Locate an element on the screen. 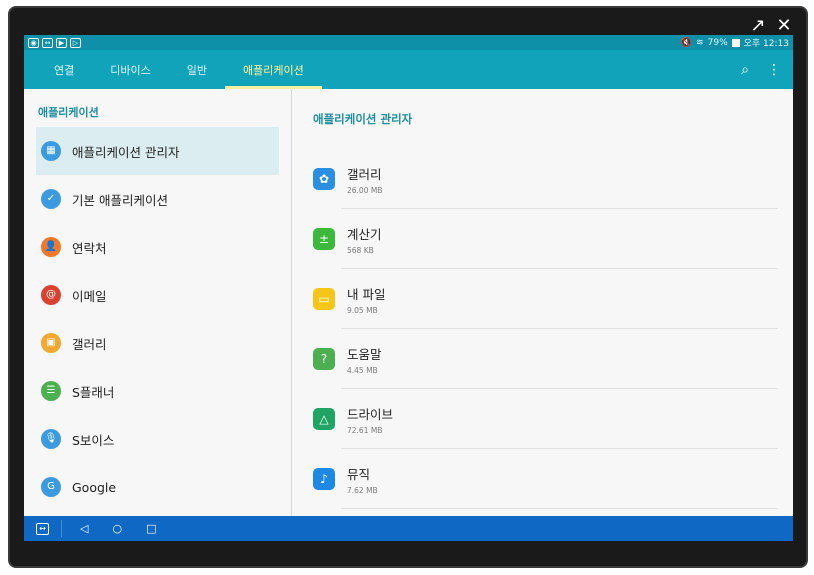 This screenshot has width=814, height=575. gallery-app-icon: ✿ is located at coordinates (324, 179).